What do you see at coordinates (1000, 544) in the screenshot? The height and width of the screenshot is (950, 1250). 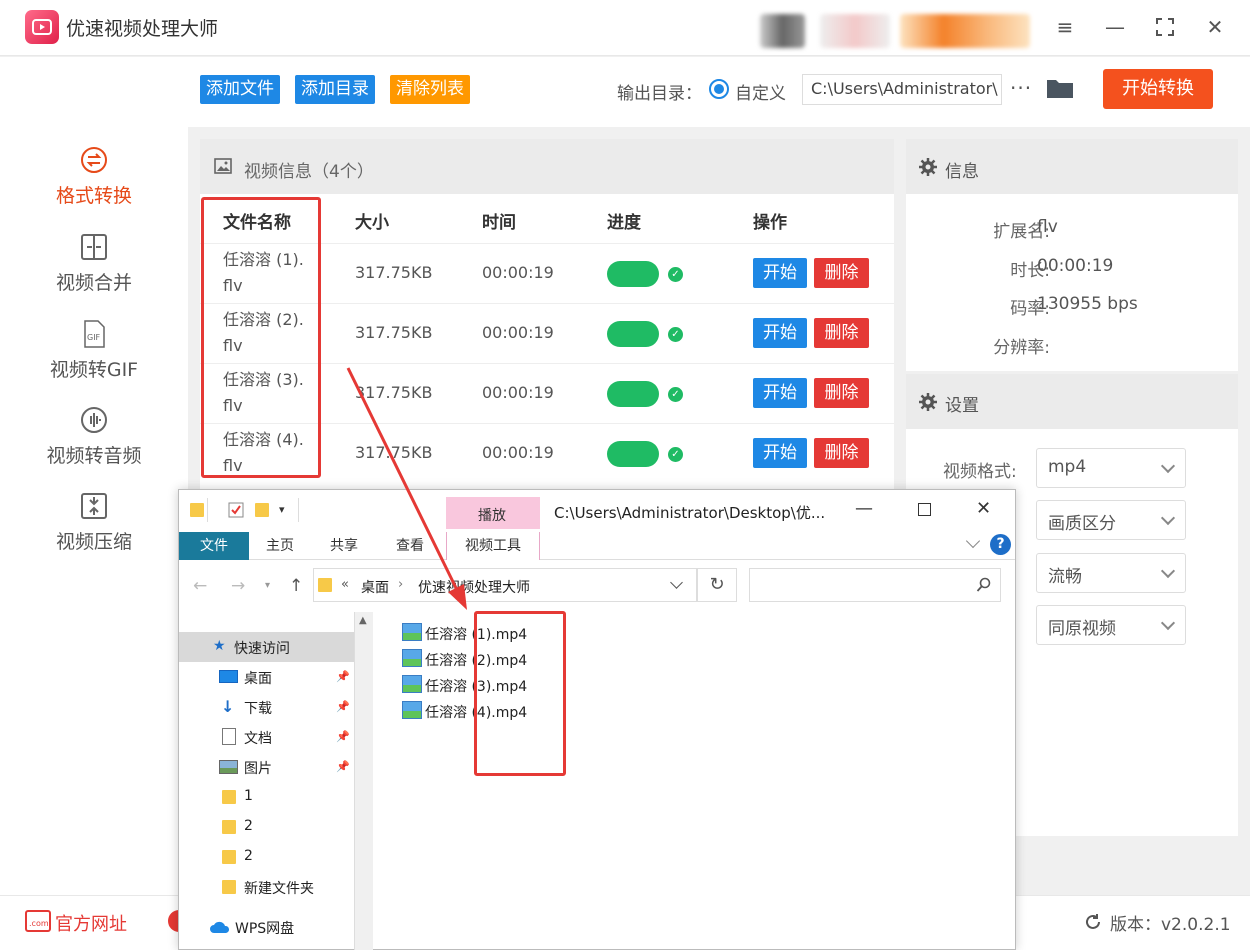 I see `help-icon: ?` at bounding box center [1000, 544].